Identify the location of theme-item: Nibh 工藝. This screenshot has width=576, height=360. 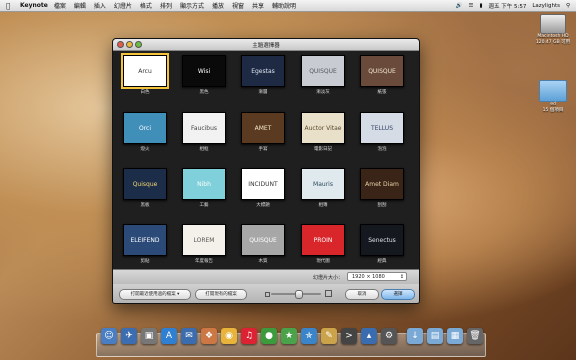
(204, 188).